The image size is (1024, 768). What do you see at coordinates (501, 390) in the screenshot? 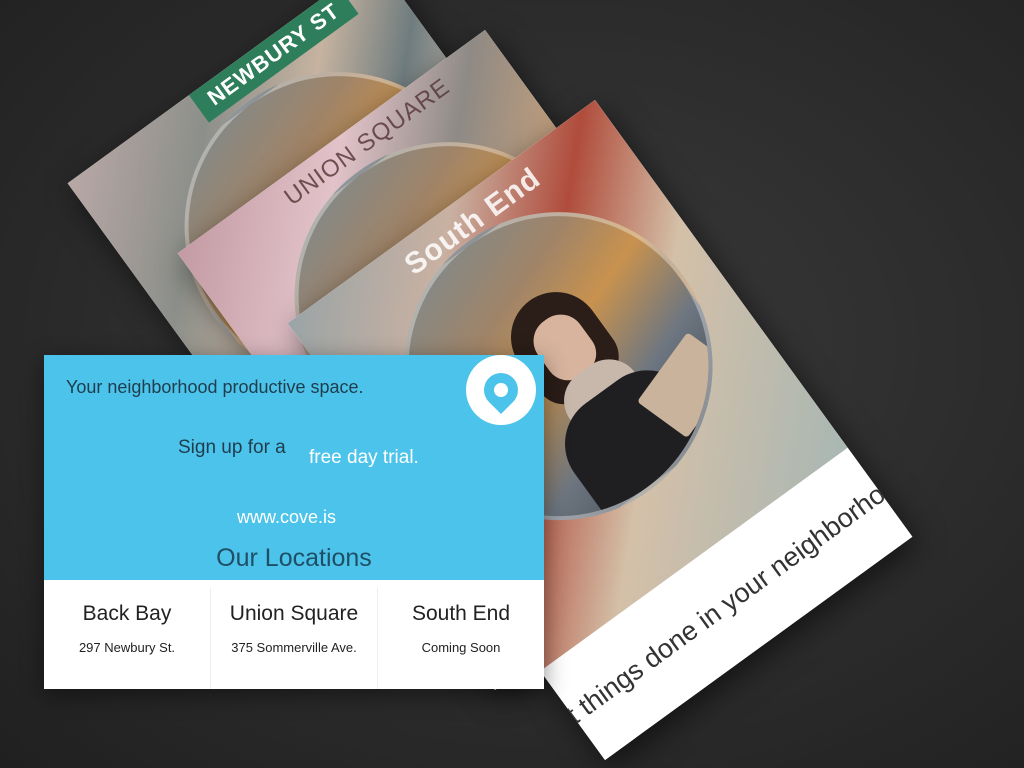
I see `location-pin-icon` at bounding box center [501, 390].